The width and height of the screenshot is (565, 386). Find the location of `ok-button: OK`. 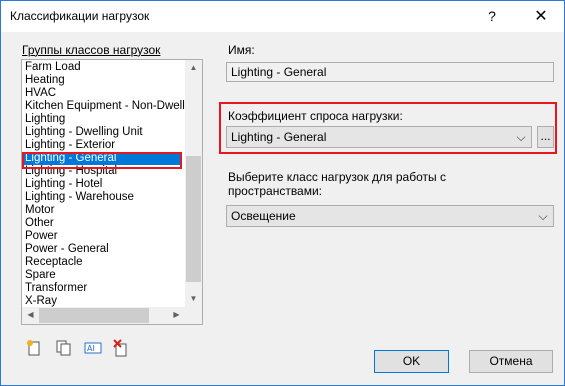

ok-button: OK is located at coordinates (411, 361).